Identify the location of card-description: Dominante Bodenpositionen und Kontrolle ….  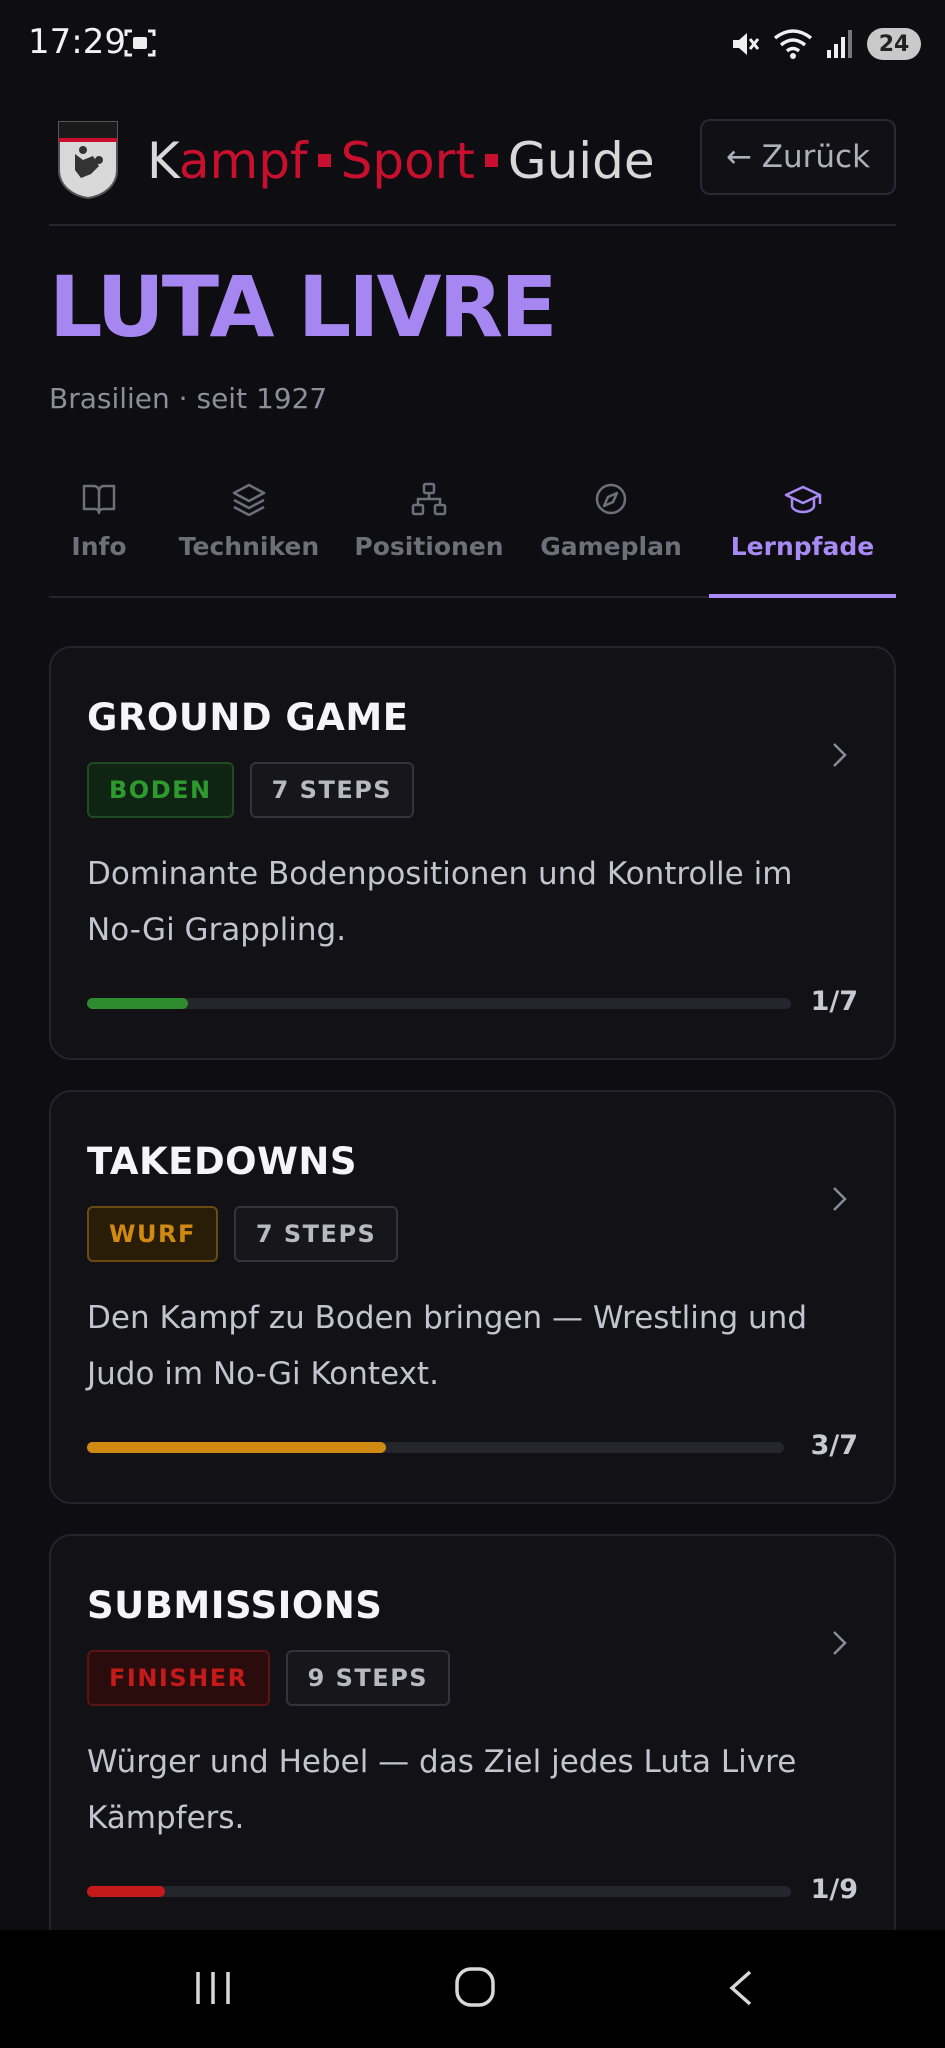
(440, 902).